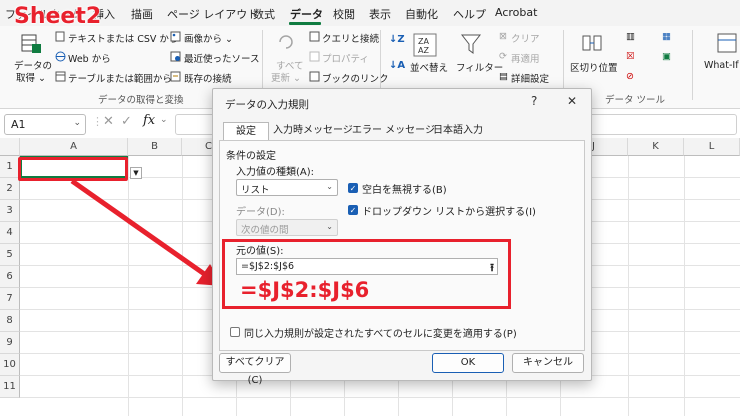 This screenshot has width=740, height=416. What do you see at coordinates (246, 131) in the screenshot?
I see `tab-settings: 設定` at bounding box center [246, 131].